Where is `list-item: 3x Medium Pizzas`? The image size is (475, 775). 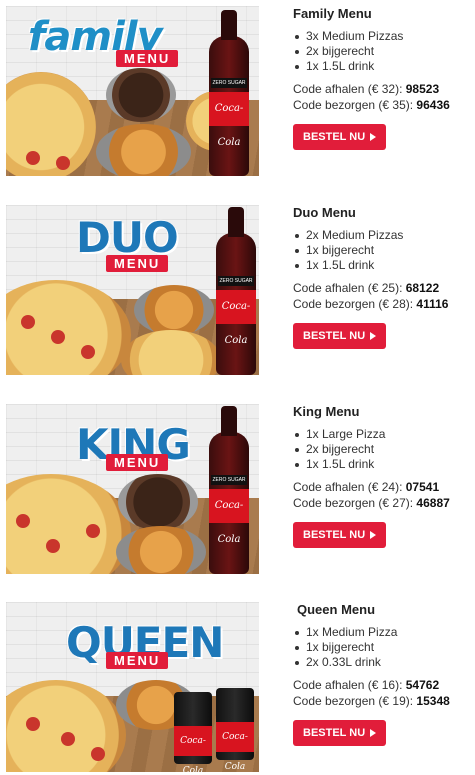 list-item: 3x Medium Pizzas is located at coordinates (384, 36).